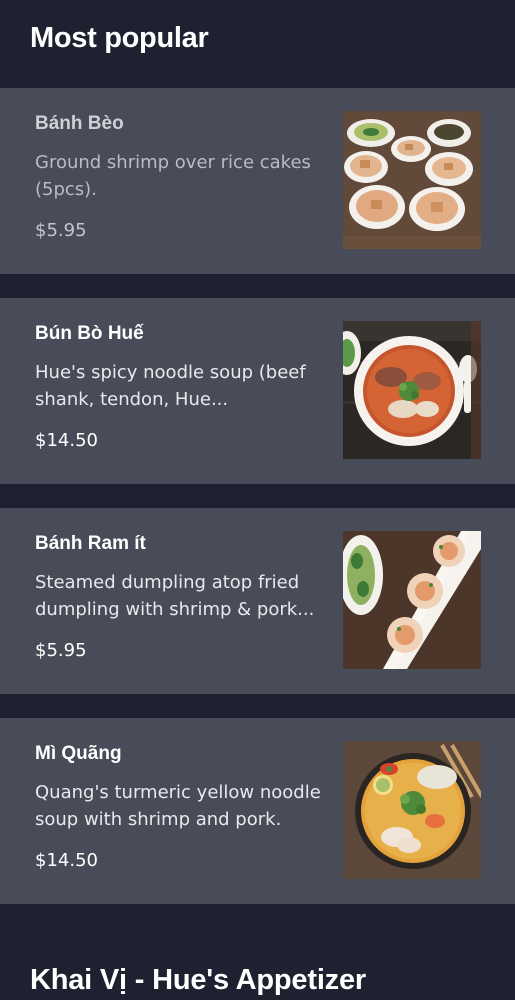  I want to click on item-name: Bánh Ram ít, so click(90, 543).